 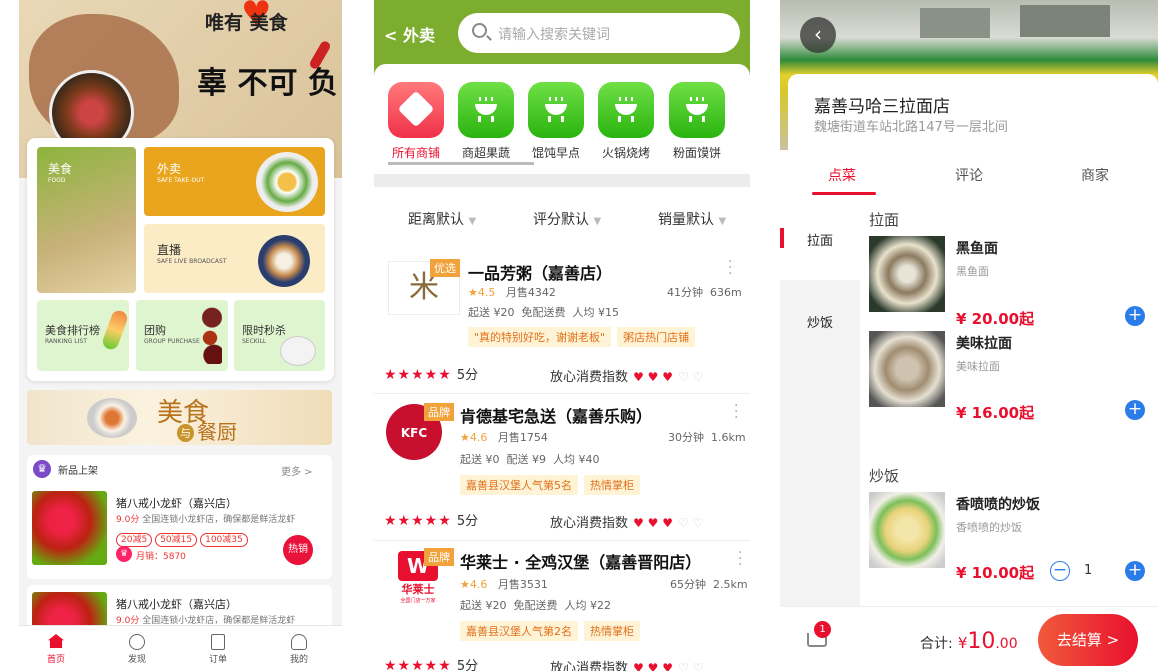 What do you see at coordinates (907, 530) in the screenshot?
I see `dish-image` at bounding box center [907, 530].